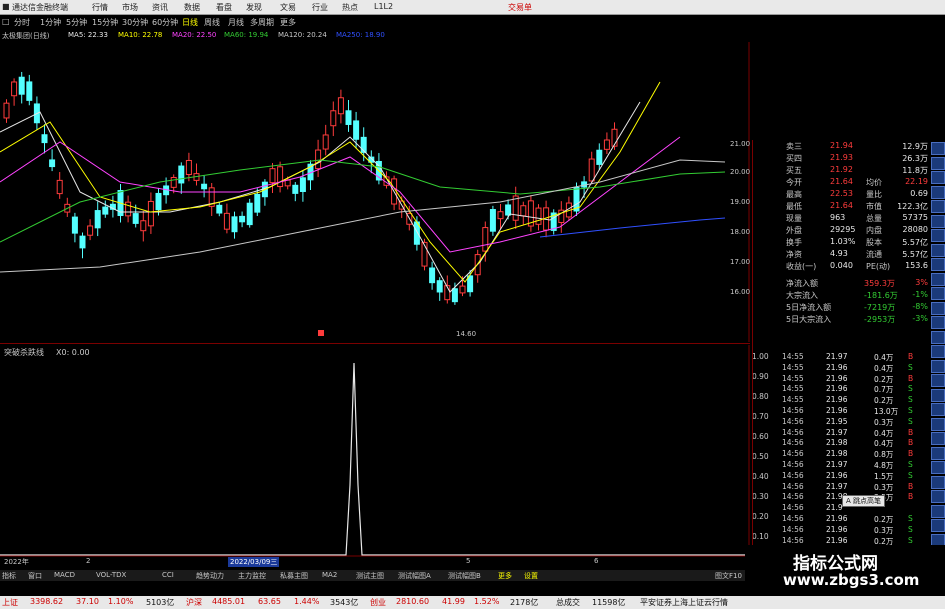 Image resolution: width=945 pixels, height=609 pixels. Describe the element at coordinates (190, 22) in the screenshot. I see `period-tab-daily: 日线` at that location.